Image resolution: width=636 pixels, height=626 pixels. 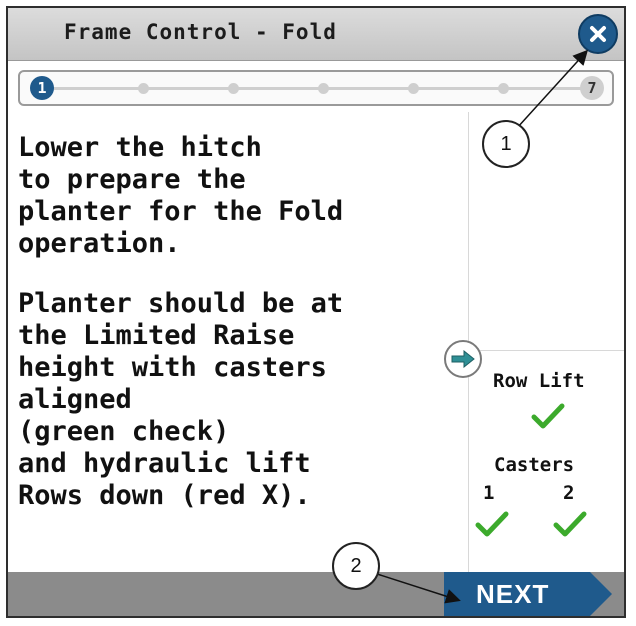 I want to click on callout-2: 2, so click(x=356, y=566).